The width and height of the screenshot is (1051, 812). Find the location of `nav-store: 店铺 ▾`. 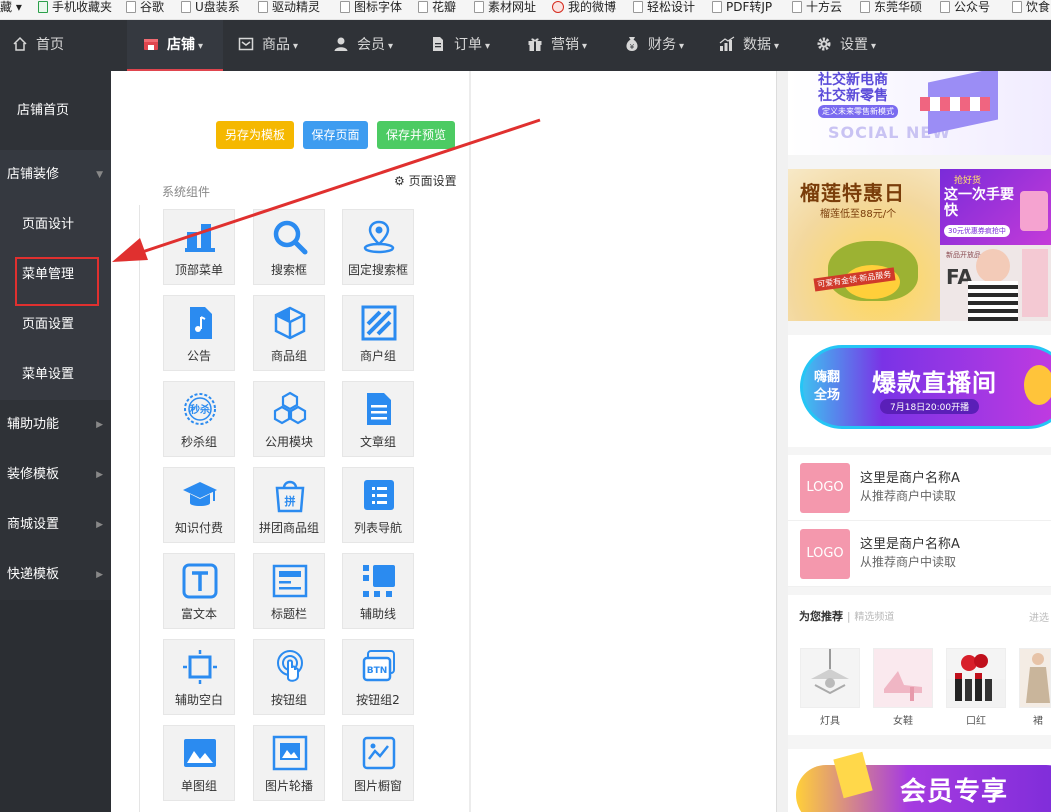

nav-store: 店铺 ▾ is located at coordinates (175, 45).